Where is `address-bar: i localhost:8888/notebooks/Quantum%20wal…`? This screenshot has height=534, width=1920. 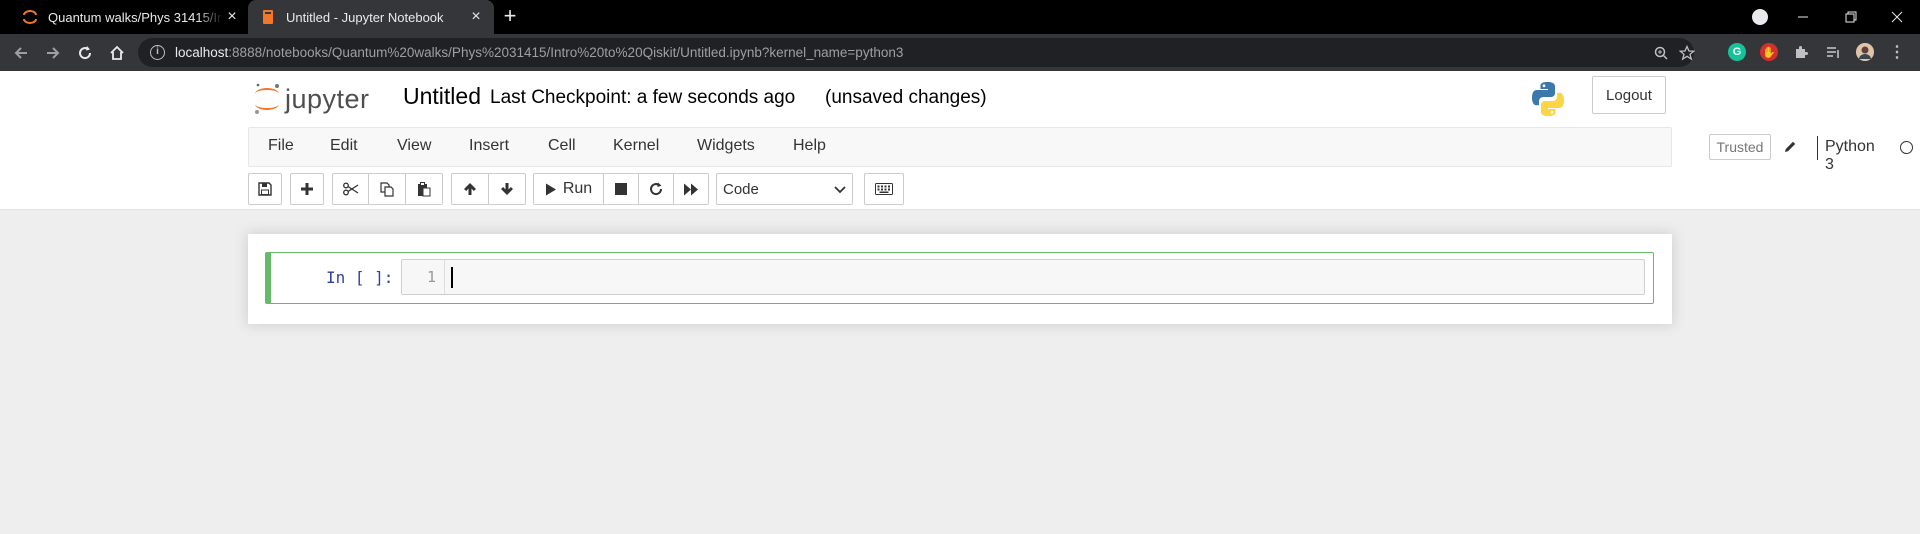
address-bar: i localhost:8888/notebooks/Quantum%20wal… is located at coordinates (917, 52).